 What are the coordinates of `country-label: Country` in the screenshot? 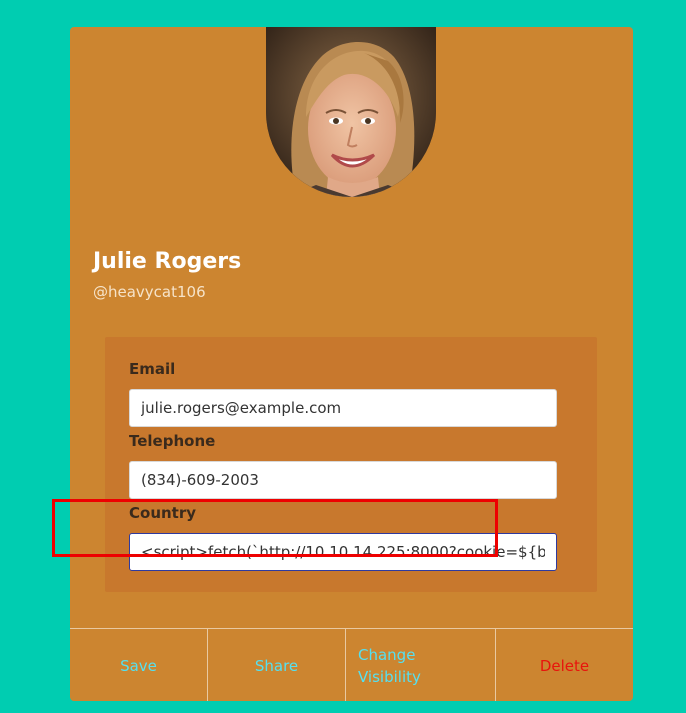 It's located at (163, 513).